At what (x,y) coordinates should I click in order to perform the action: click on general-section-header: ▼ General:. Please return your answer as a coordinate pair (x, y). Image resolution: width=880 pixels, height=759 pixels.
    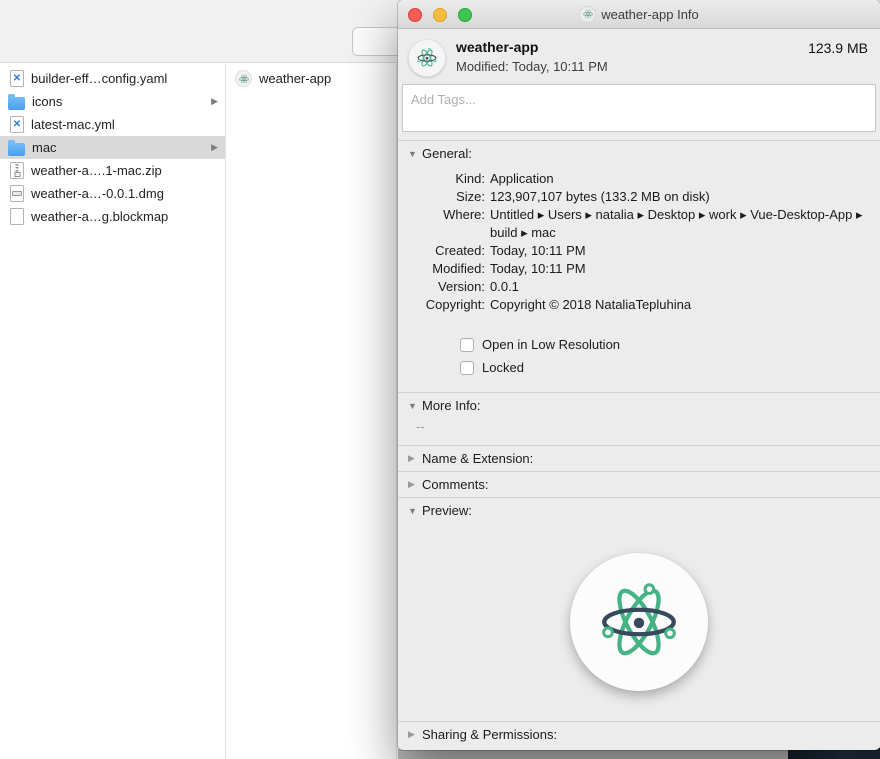
    Looking at the image, I should click on (639, 153).